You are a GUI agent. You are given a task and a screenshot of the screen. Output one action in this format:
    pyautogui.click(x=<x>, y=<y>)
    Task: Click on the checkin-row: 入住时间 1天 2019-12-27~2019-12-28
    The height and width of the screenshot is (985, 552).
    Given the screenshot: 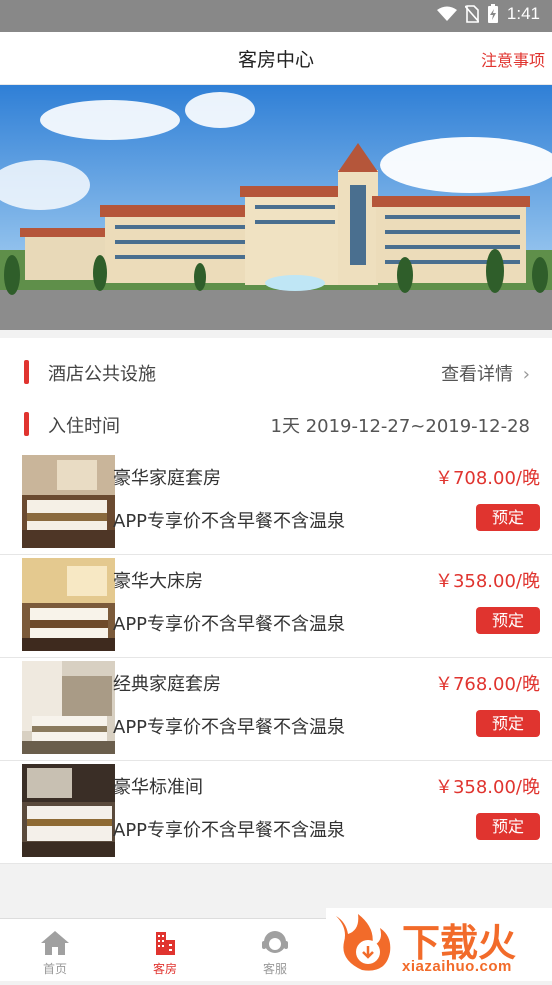 What is the action you would take?
    pyautogui.click(x=276, y=425)
    